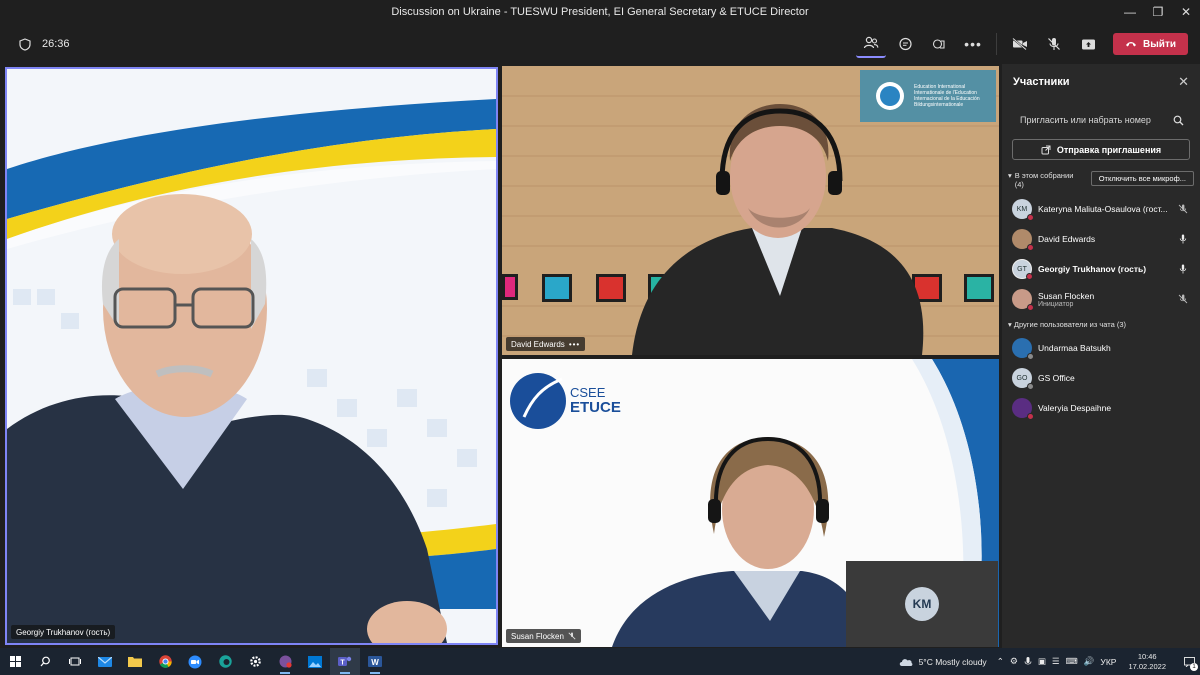 This screenshot has width=1200, height=675. I want to click on restore-icon: ❐, so click(1158, 12).